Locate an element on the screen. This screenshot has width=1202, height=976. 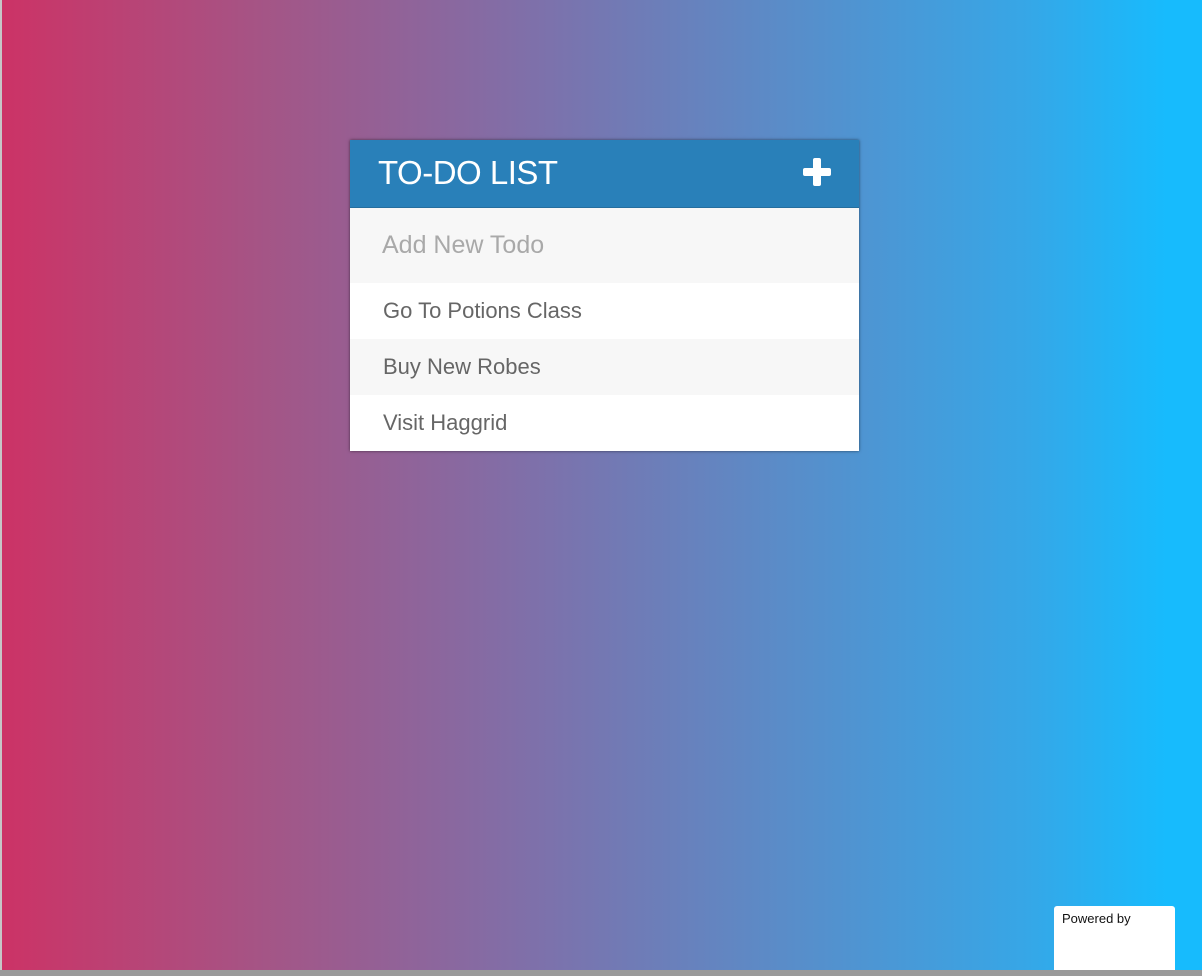
plus-icon is located at coordinates (817, 172).